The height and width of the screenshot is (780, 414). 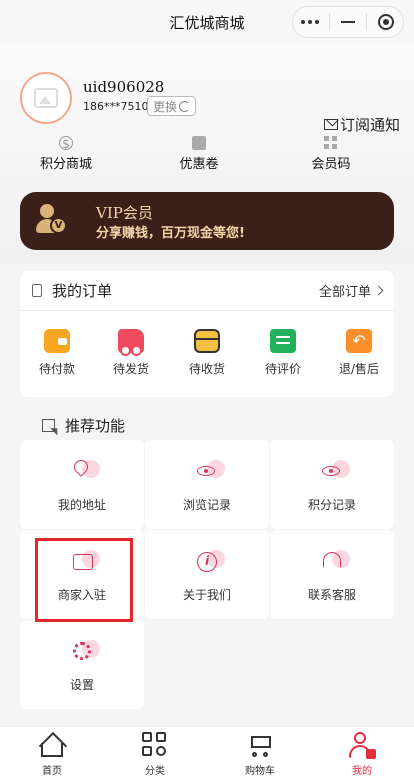 I want to click on image-placeholder-icon, so click(x=46, y=98).